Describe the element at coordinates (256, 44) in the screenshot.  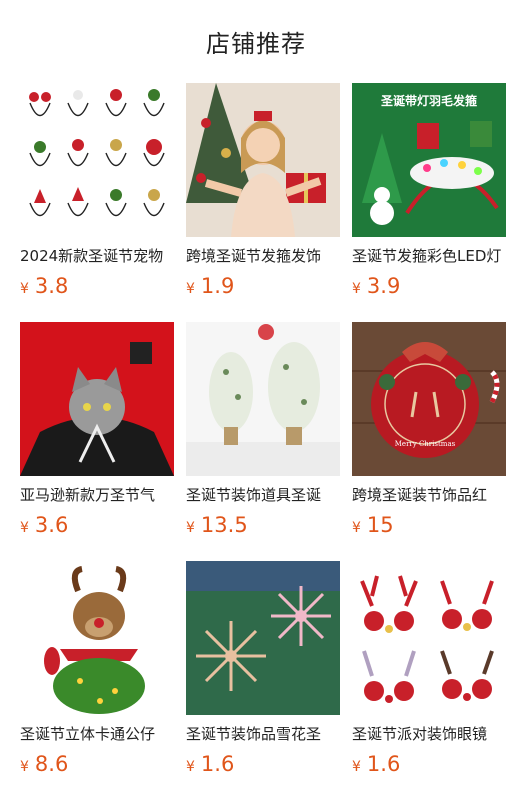
I see `page-title: 店铺推荐` at that location.